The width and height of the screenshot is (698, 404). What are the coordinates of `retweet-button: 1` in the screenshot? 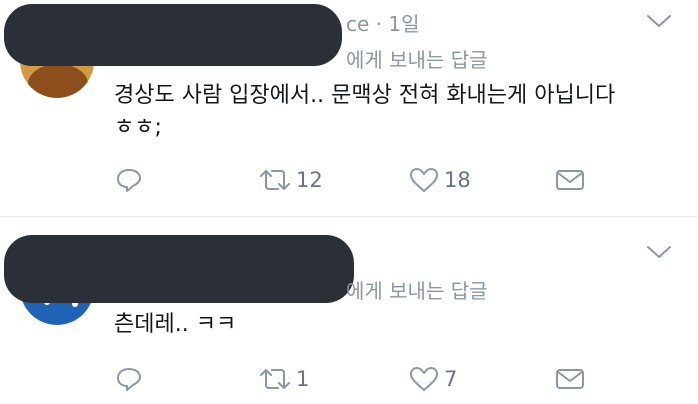 It's located at (283, 379).